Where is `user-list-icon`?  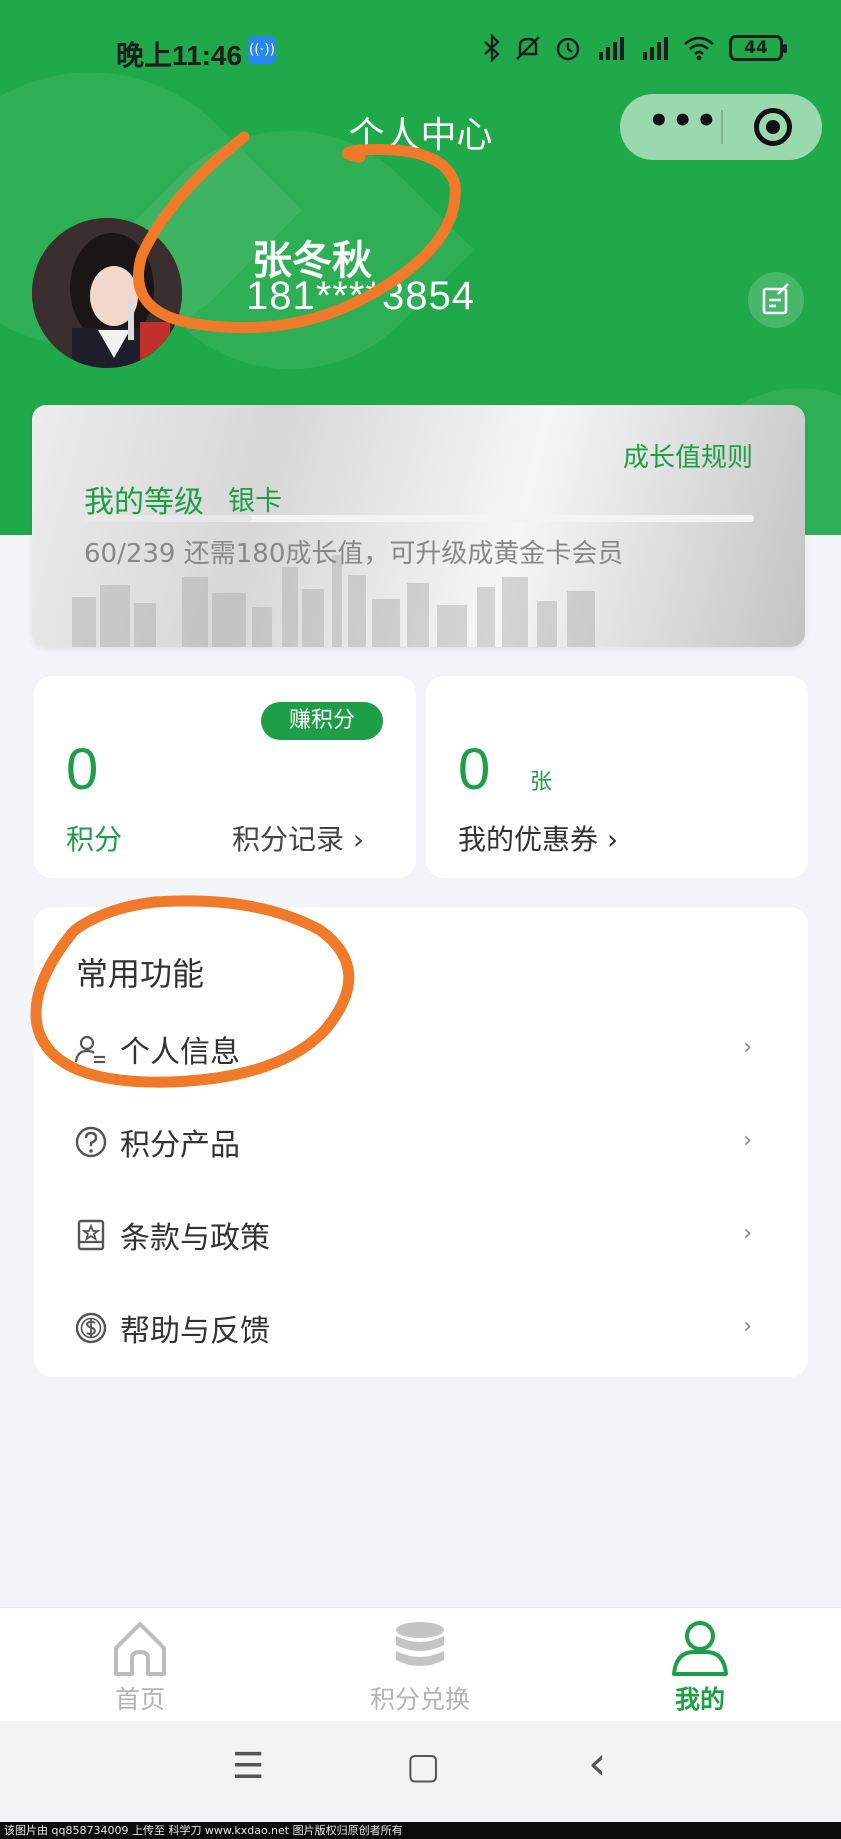
user-list-icon is located at coordinates (89, 1049).